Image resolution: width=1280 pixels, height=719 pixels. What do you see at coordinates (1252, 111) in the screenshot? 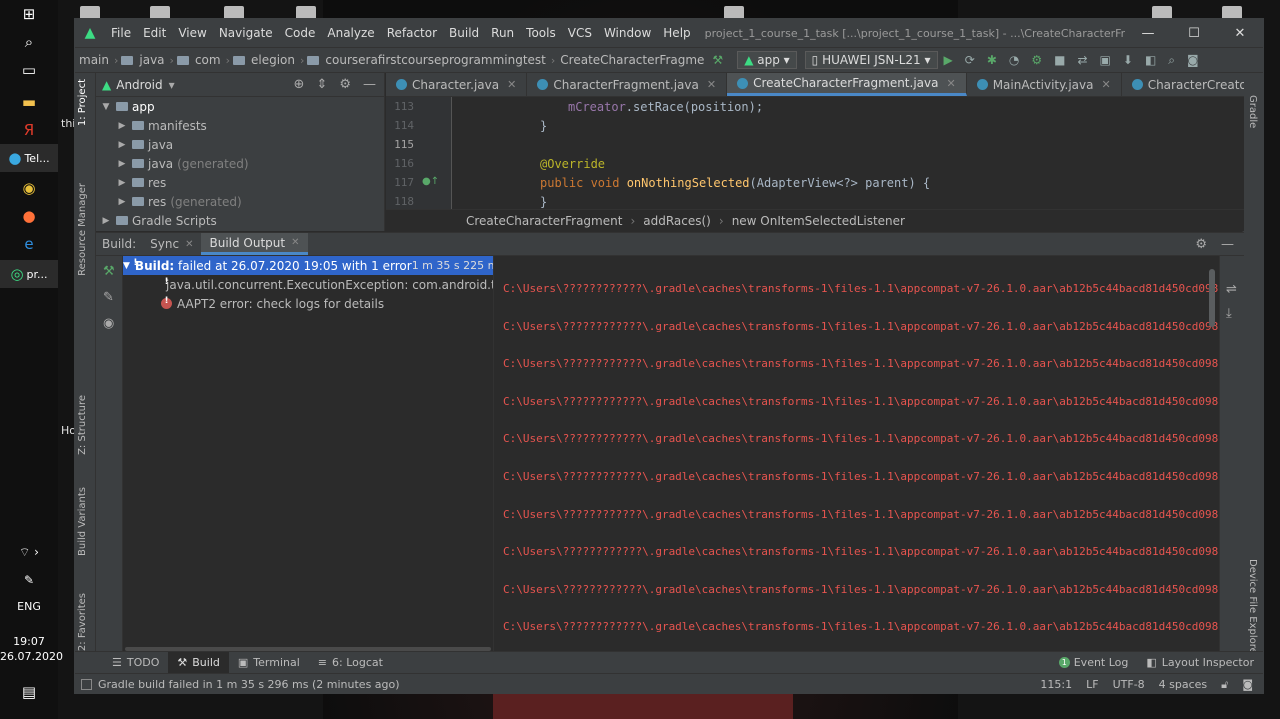
I see `tab-gradle: Gradle` at bounding box center [1252, 111].